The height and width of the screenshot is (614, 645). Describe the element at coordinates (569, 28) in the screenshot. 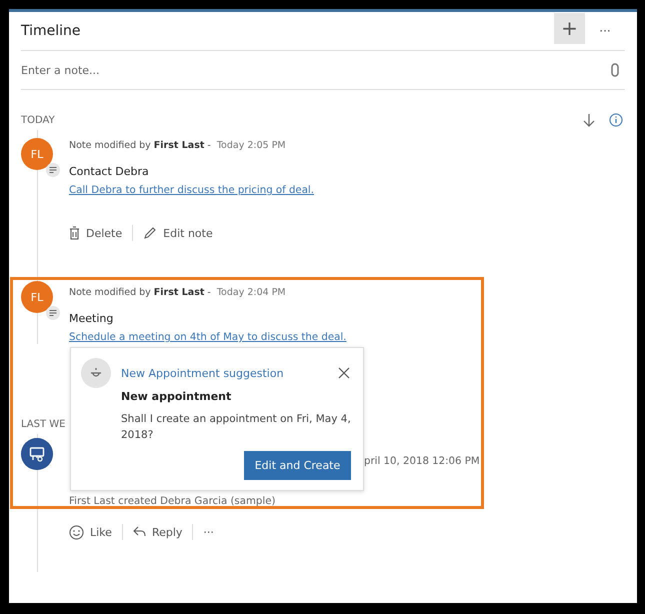

I see `add-button: +` at that location.